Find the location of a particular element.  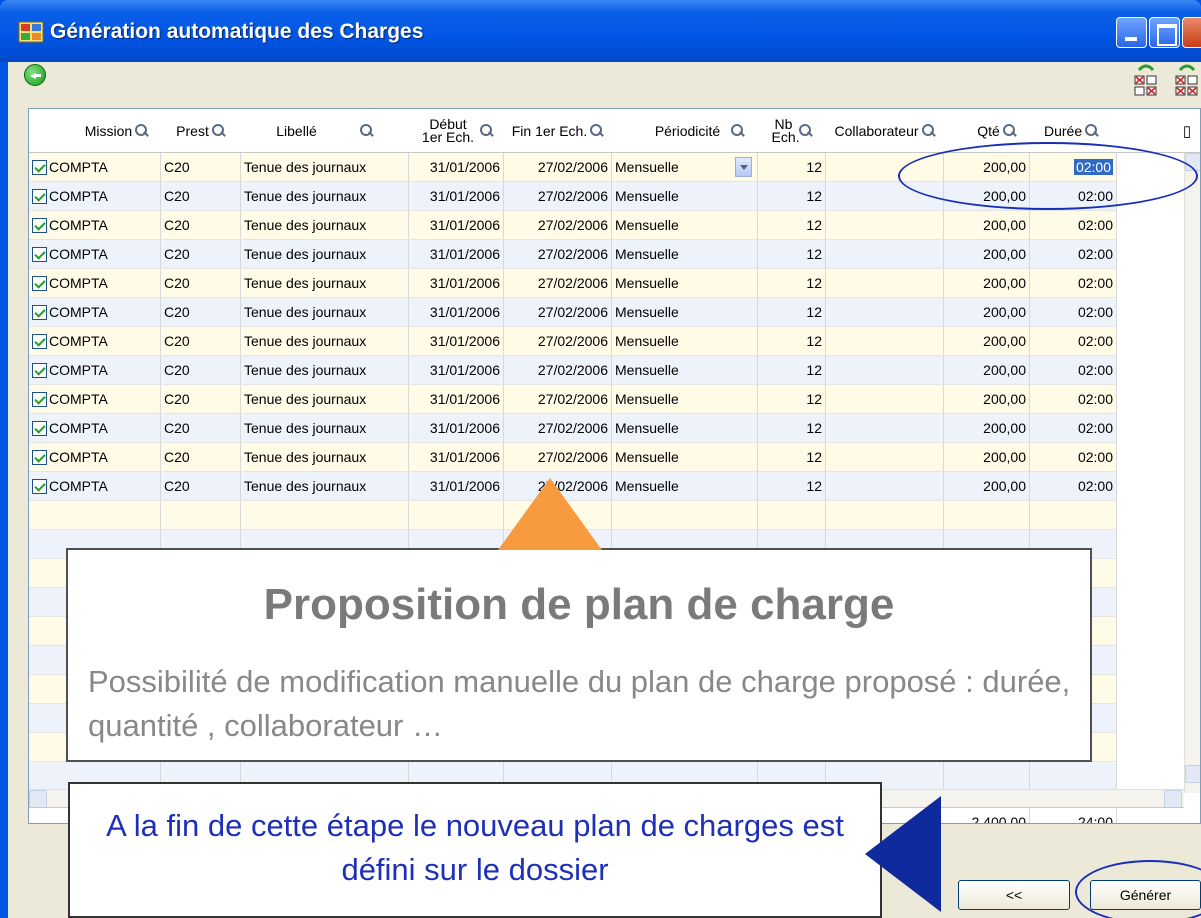

header-mission: Mission is located at coordinates (117, 131).